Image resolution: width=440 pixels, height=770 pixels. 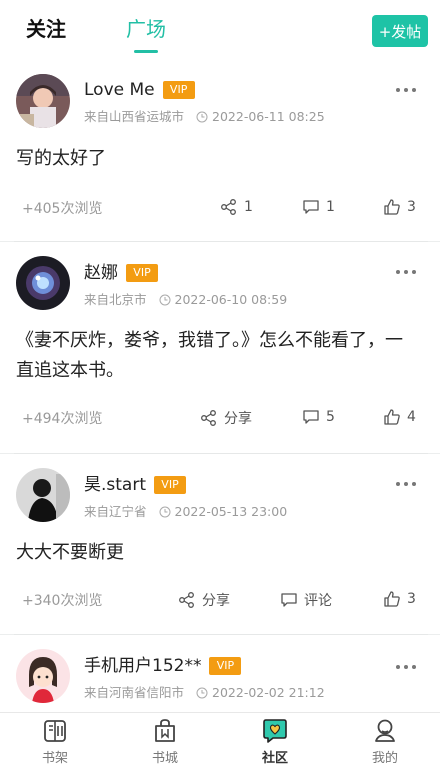 I want to click on like-button: 4, so click(x=399, y=417).